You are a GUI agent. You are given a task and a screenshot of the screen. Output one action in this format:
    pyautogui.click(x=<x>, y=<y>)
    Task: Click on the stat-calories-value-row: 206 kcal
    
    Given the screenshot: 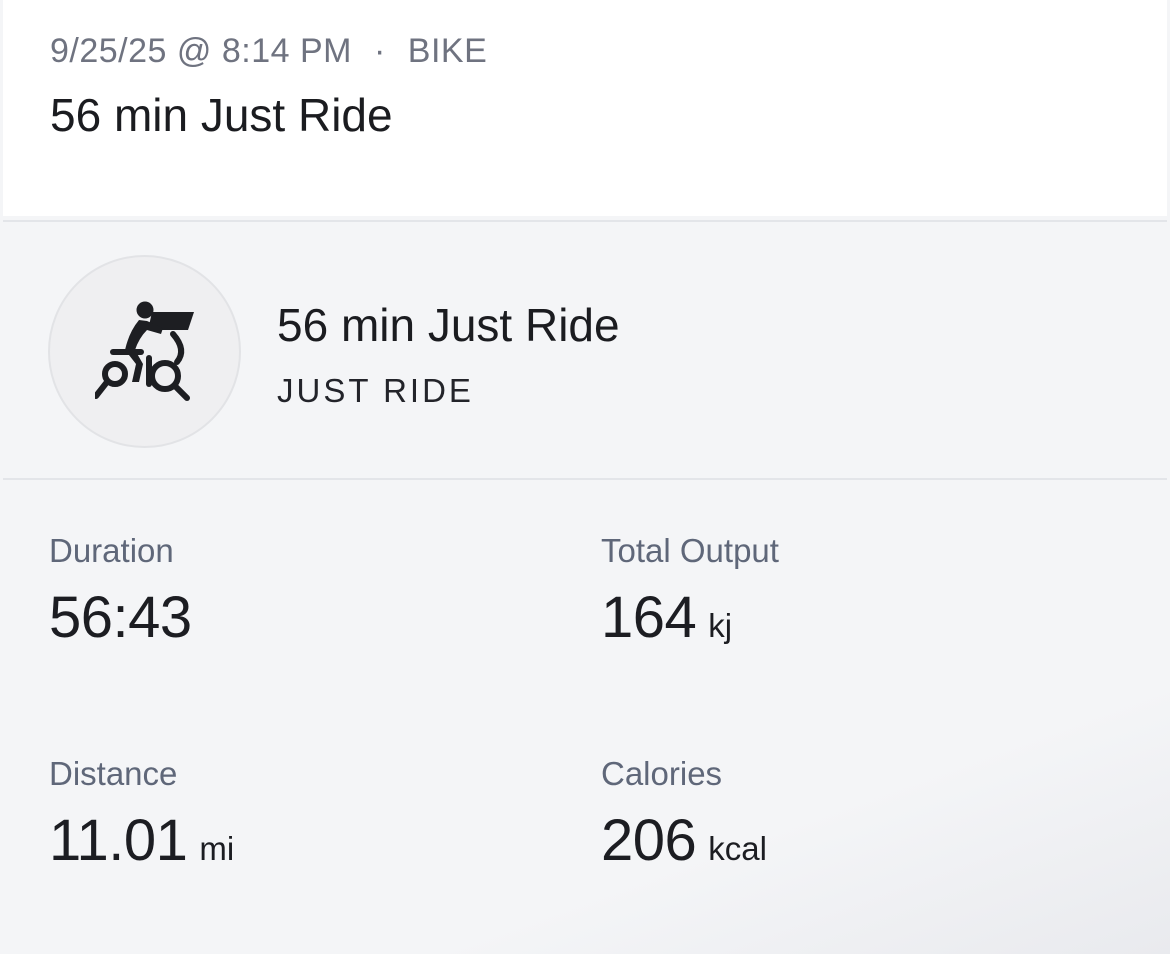 What is the action you would take?
    pyautogui.click(x=684, y=840)
    